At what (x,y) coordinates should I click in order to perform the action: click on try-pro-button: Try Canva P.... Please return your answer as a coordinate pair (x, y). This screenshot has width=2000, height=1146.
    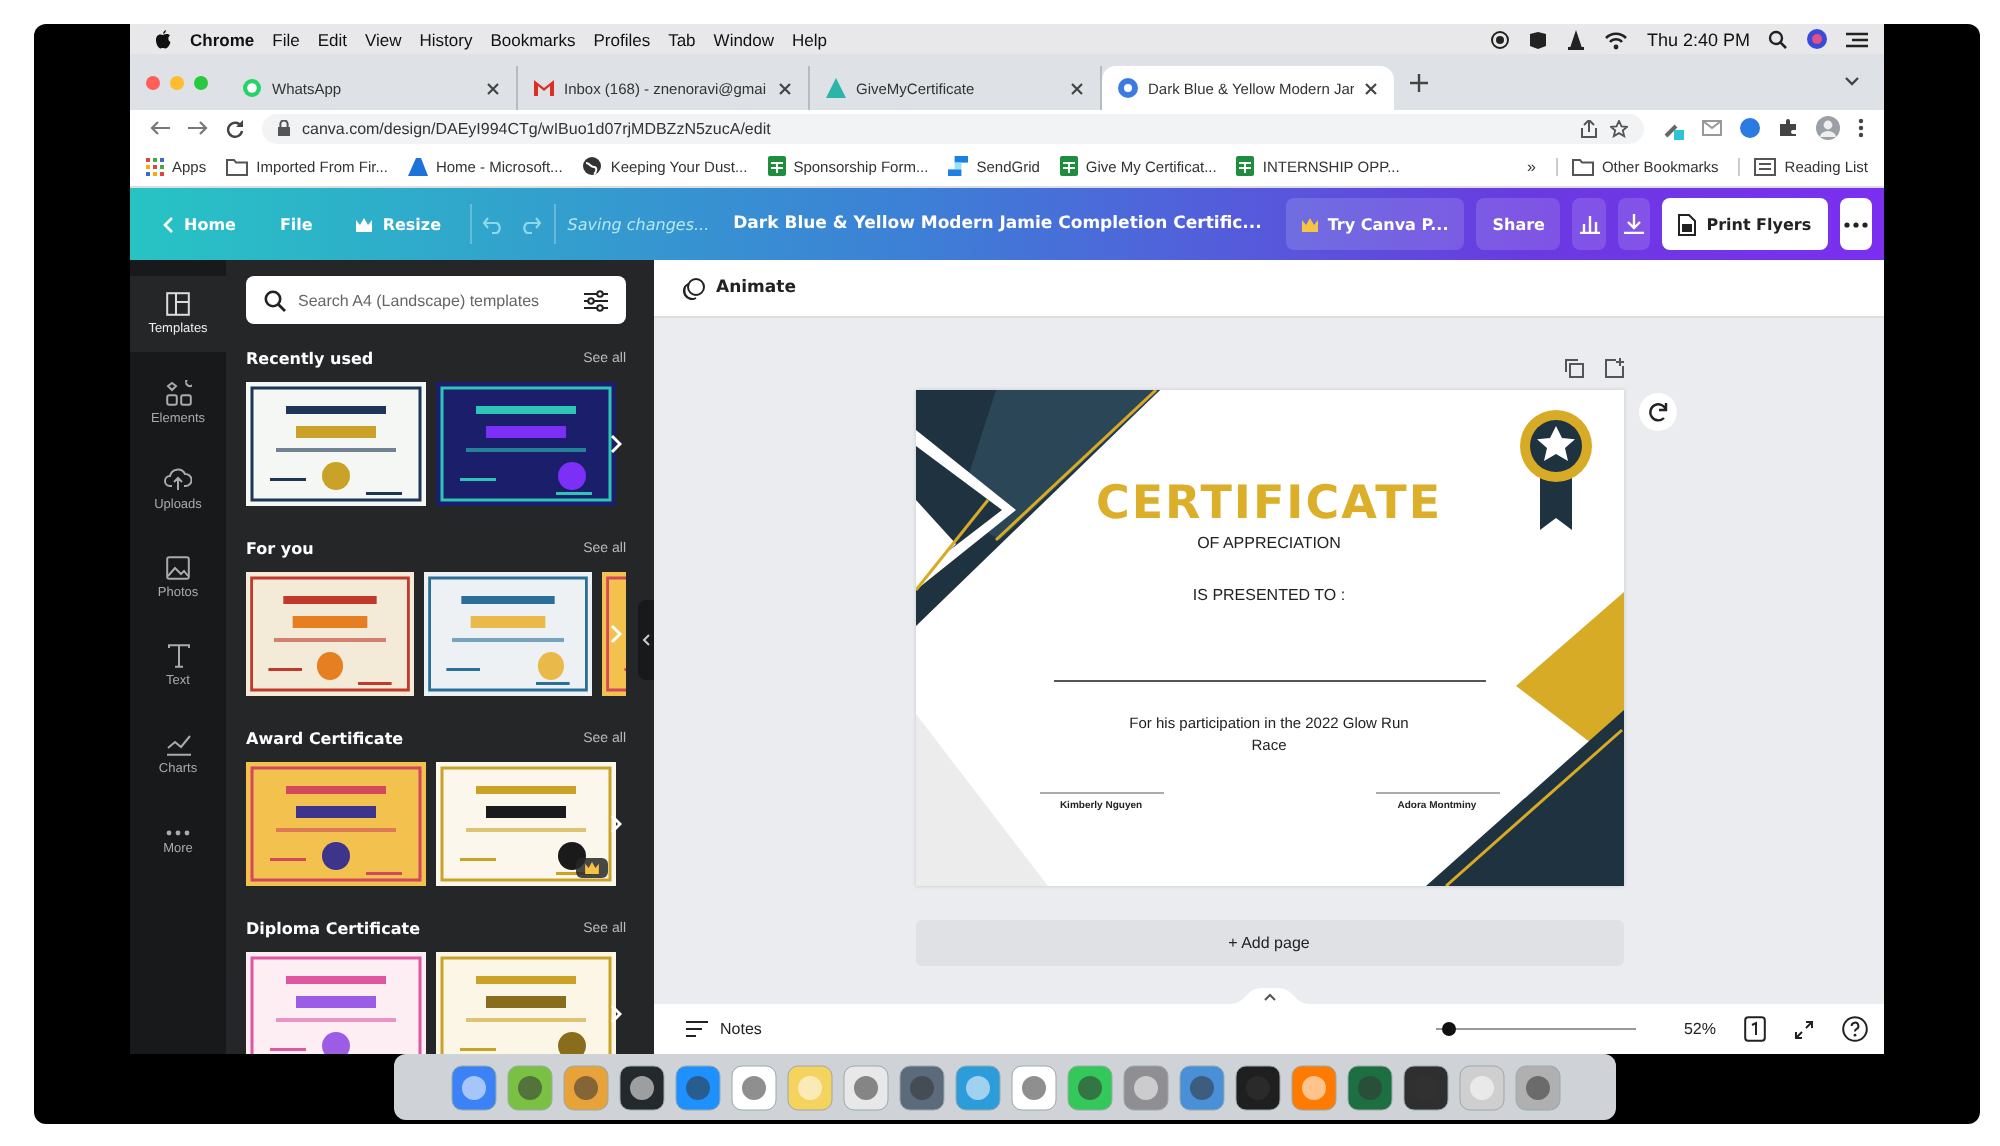
    Looking at the image, I should click on (1375, 224).